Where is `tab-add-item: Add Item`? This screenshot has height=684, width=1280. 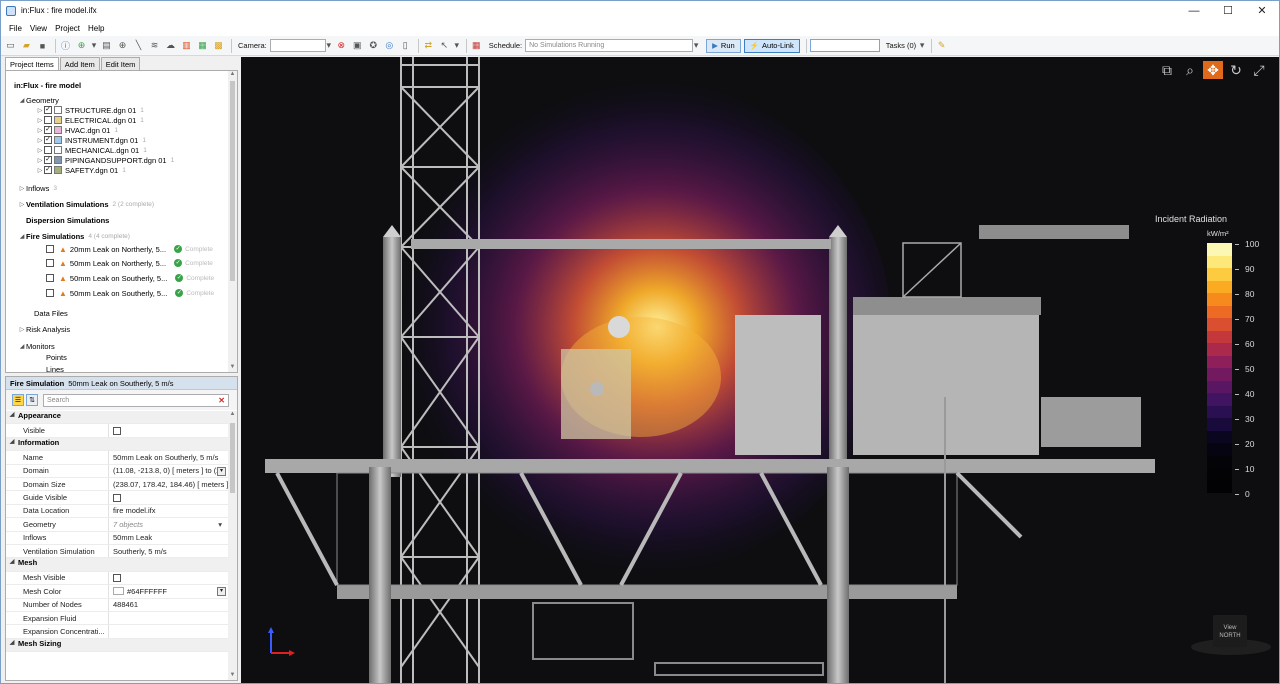 tab-add-item: Add Item is located at coordinates (79, 63).